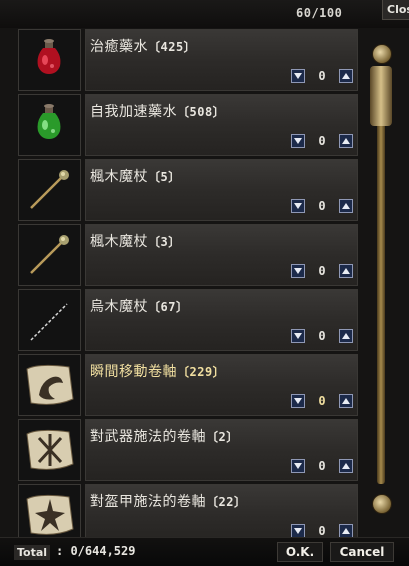 The height and width of the screenshot is (566, 409). I want to click on green-potion-icon, so click(49, 121).